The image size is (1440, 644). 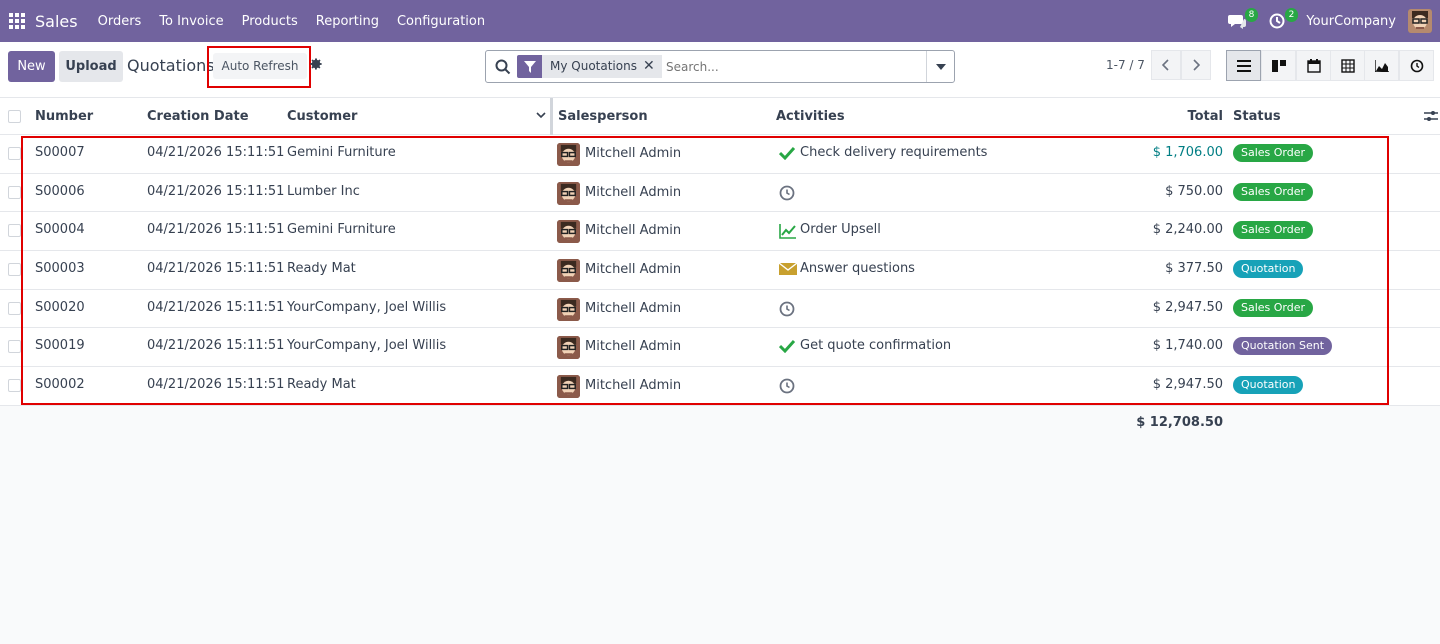 What do you see at coordinates (529, 66) in the screenshot?
I see `filter-icon` at bounding box center [529, 66].